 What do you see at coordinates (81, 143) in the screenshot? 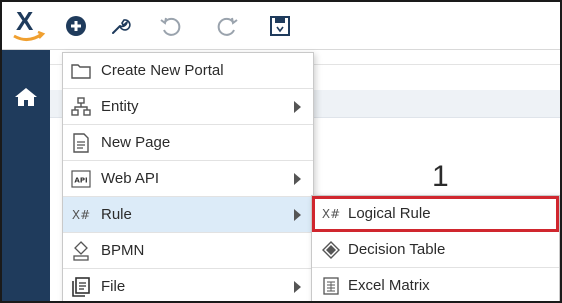
I see `page-icon` at bounding box center [81, 143].